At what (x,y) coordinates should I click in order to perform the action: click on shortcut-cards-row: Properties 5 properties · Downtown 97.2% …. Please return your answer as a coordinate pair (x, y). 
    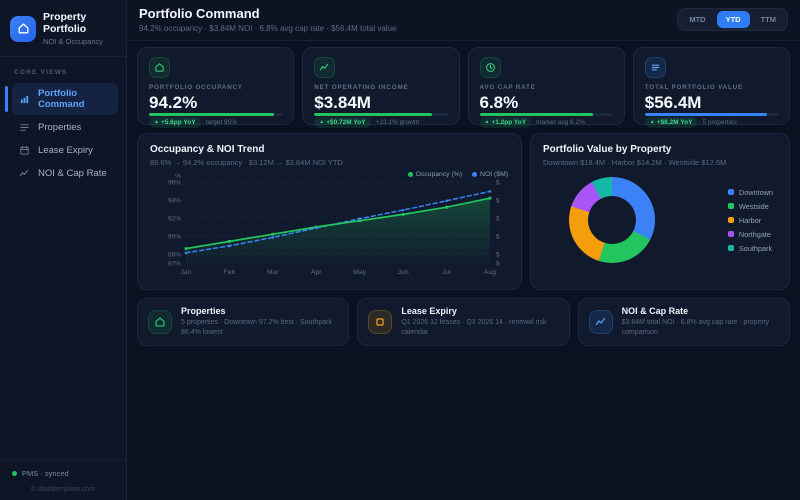
    Looking at the image, I should click on (463, 322).